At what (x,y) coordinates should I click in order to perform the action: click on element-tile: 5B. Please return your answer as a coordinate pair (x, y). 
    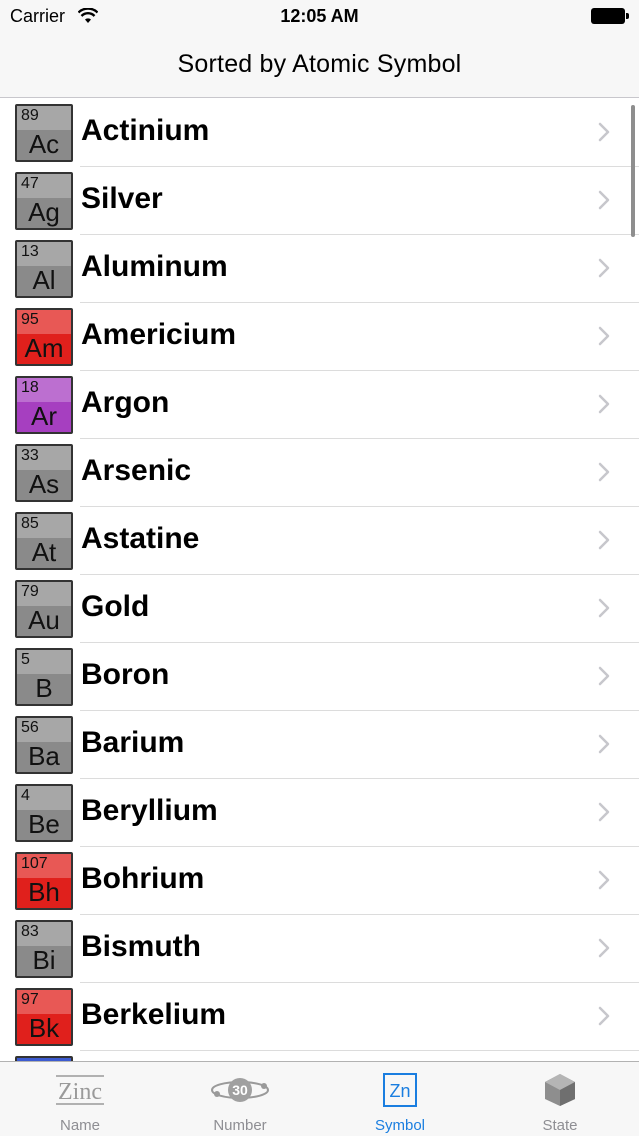
    Looking at the image, I should click on (44, 677).